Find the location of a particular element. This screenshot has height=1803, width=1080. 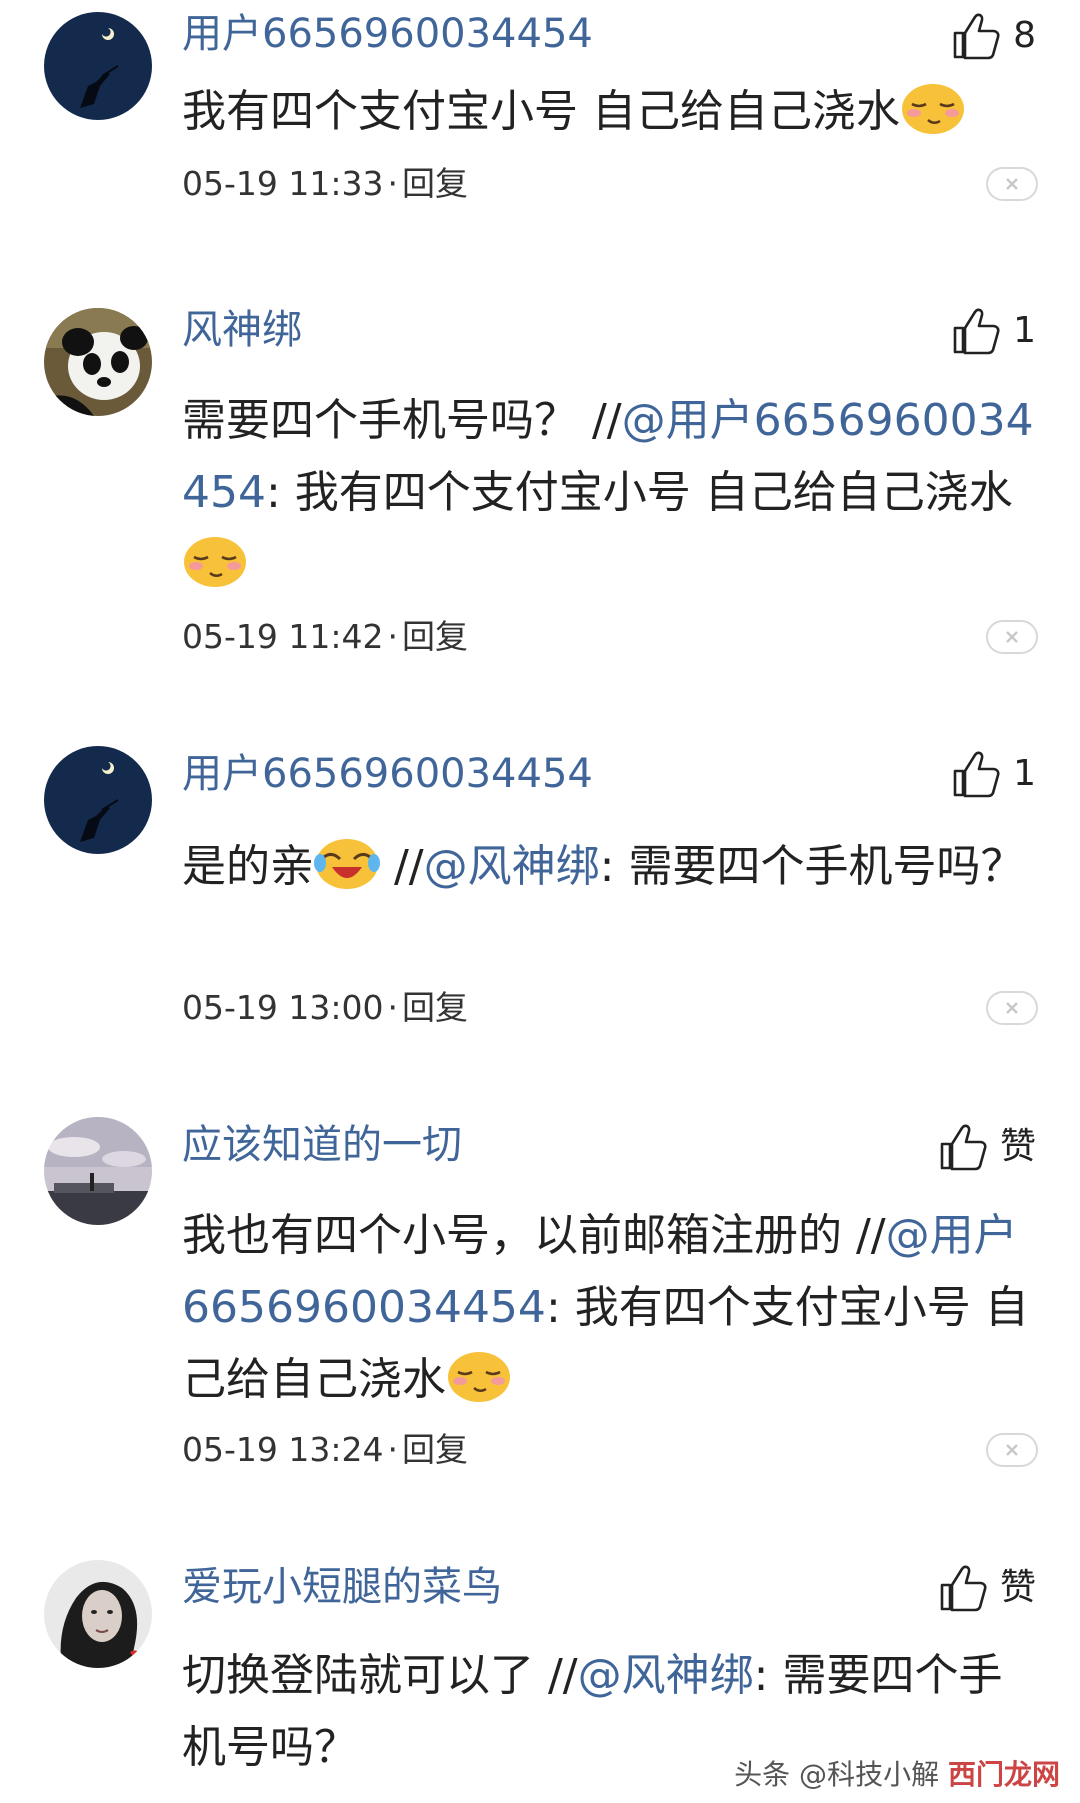

comment-meta: 05-19 11:33 · 回复 is located at coordinates (325, 183).